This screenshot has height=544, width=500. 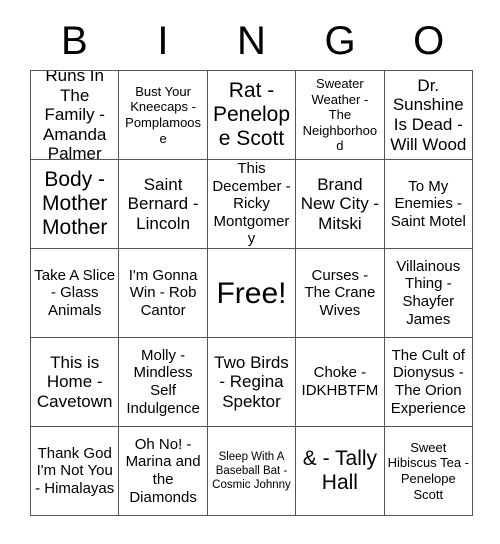 I want to click on bingo-cell-label: Two Birds - Regina Spektor, so click(x=251, y=381).